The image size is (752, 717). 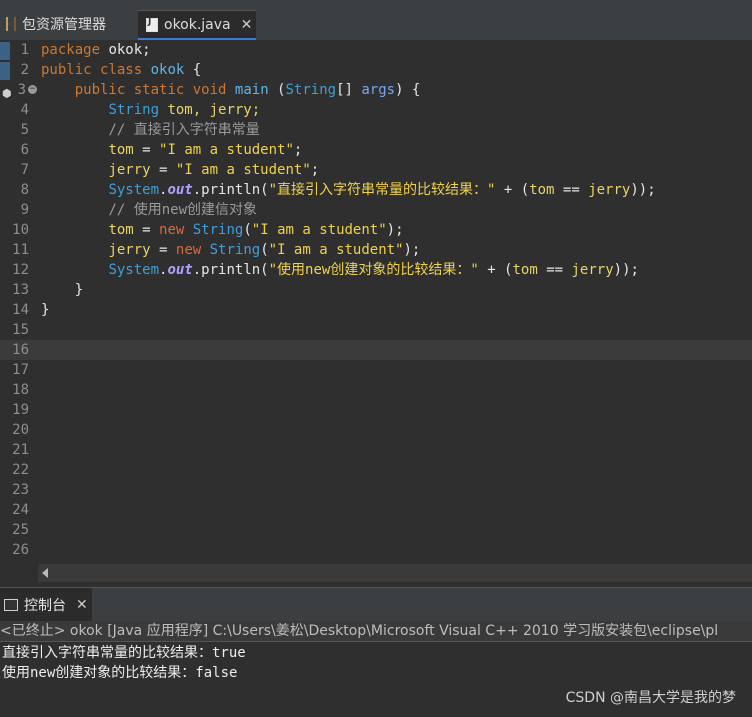 I want to click on code-text: ) {, so click(x=408, y=90).